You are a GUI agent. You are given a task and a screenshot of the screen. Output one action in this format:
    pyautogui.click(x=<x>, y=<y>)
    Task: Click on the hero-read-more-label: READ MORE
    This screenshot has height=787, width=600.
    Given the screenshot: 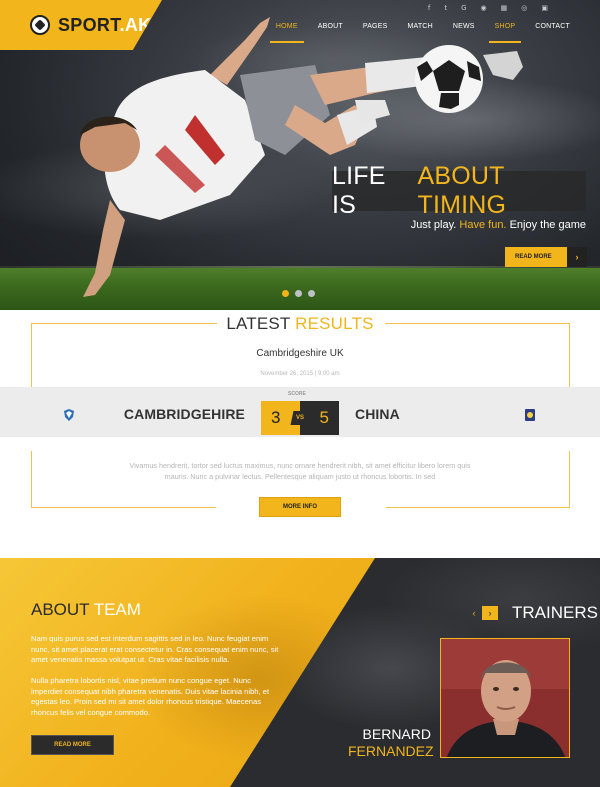 What is the action you would take?
    pyautogui.click(x=533, y=257)
    